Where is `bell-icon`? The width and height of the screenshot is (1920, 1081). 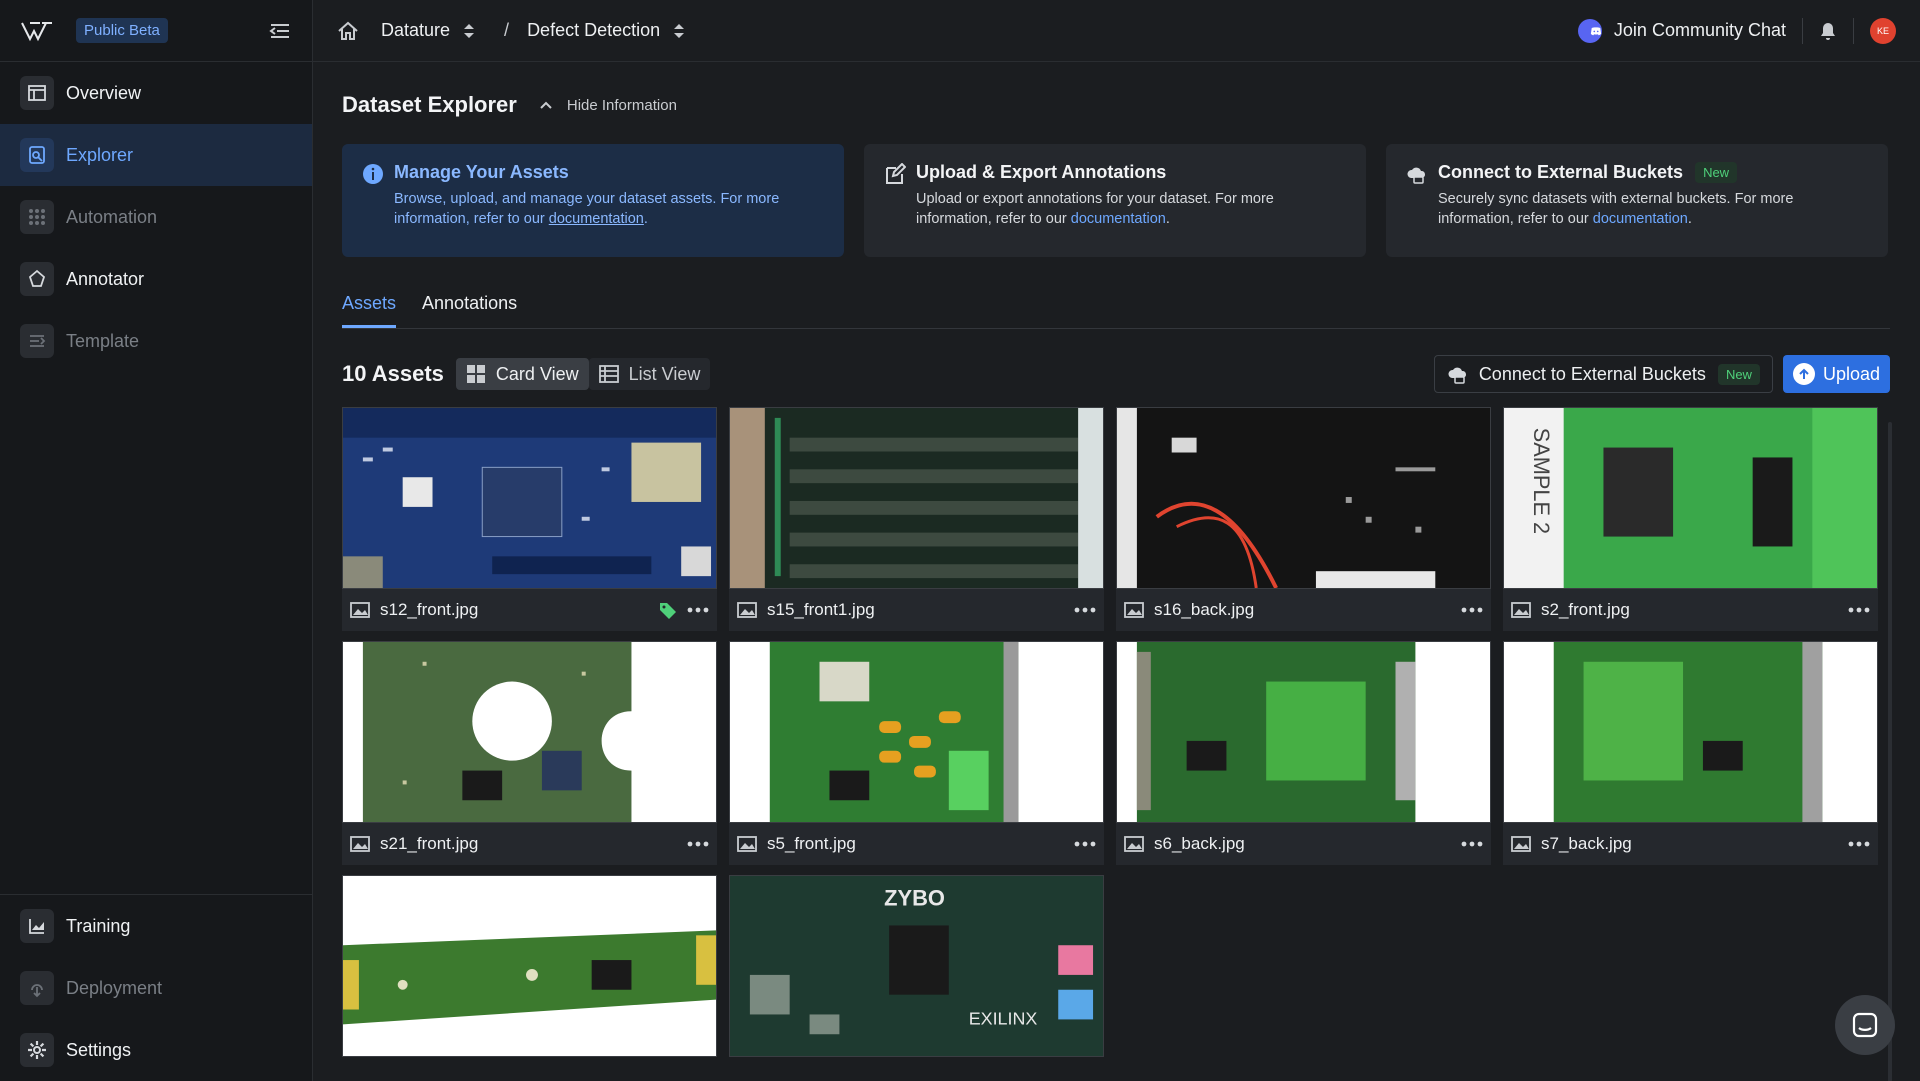
bell-icon is located at coordinates (1828, 31).